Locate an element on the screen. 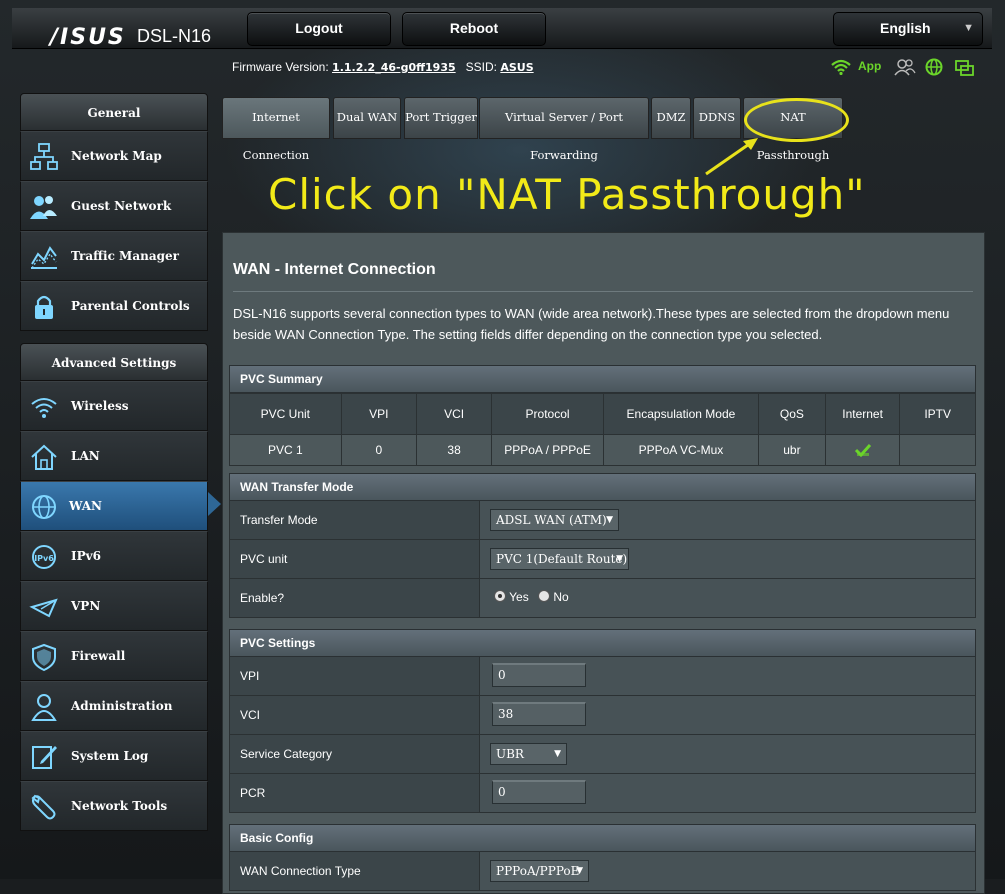 Image resolution: width=1005 pixels, height=894 pixels. sidebar-item-guest-network: Guest Network is located at coordinates (114, 206).